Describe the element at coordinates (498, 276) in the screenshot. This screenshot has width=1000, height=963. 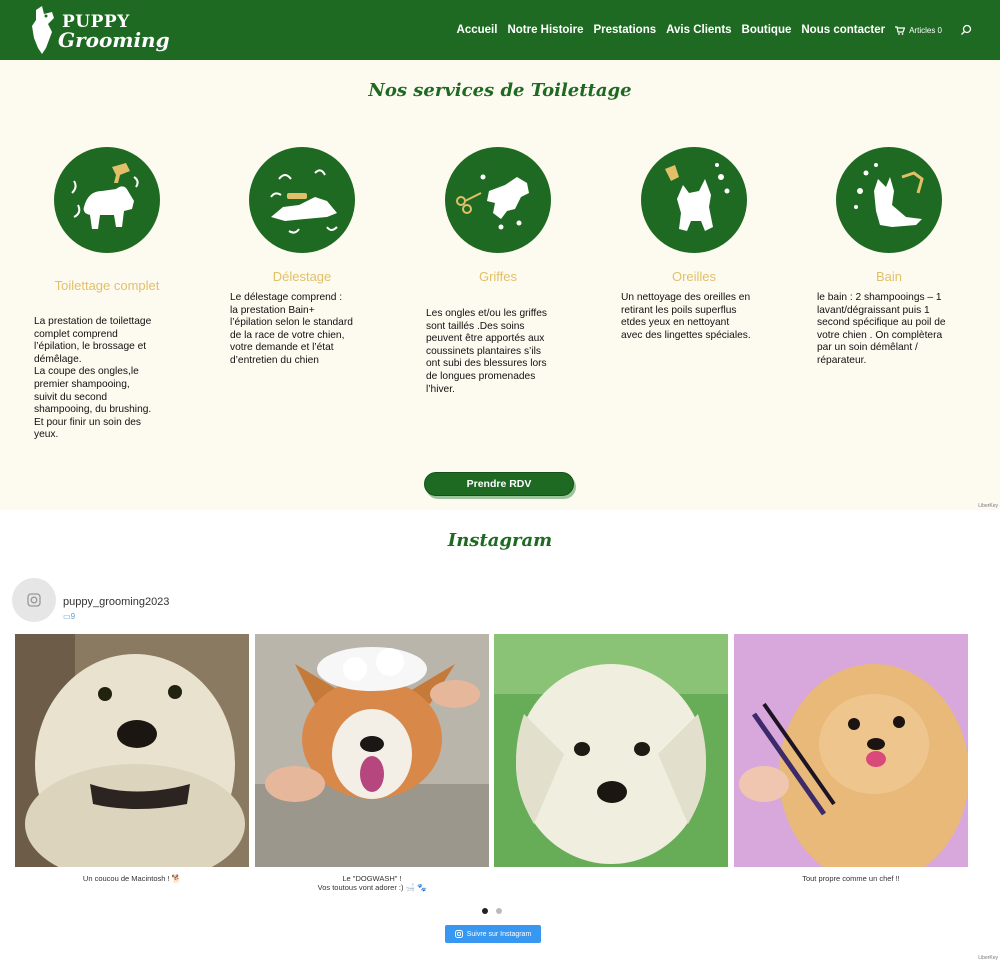
I see `service-title-griffes: Griffes` at that location.